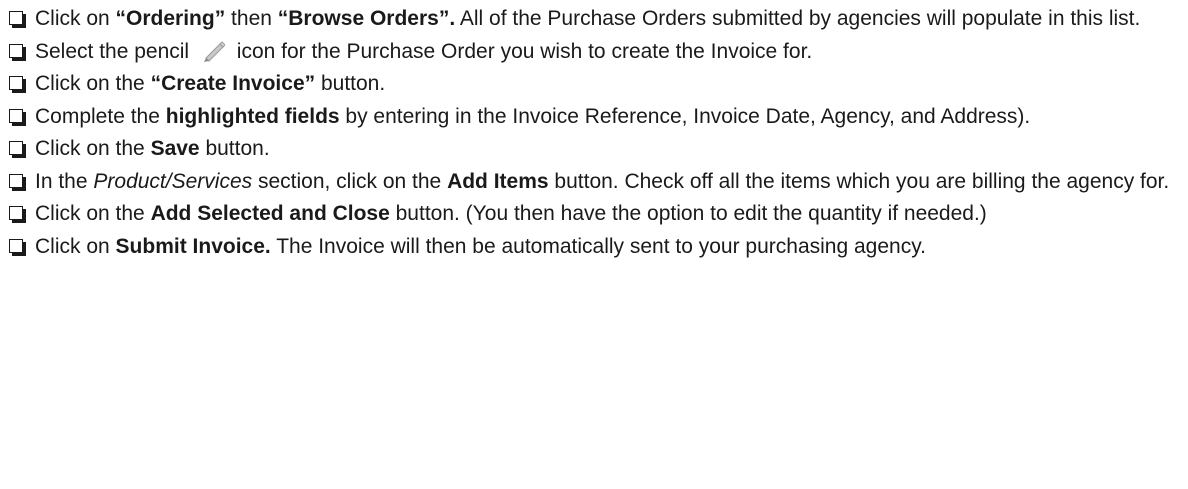 The width and height of the screenshot is (1188, 489). I want to click on item-text: section, click on the, so click(350, 181).